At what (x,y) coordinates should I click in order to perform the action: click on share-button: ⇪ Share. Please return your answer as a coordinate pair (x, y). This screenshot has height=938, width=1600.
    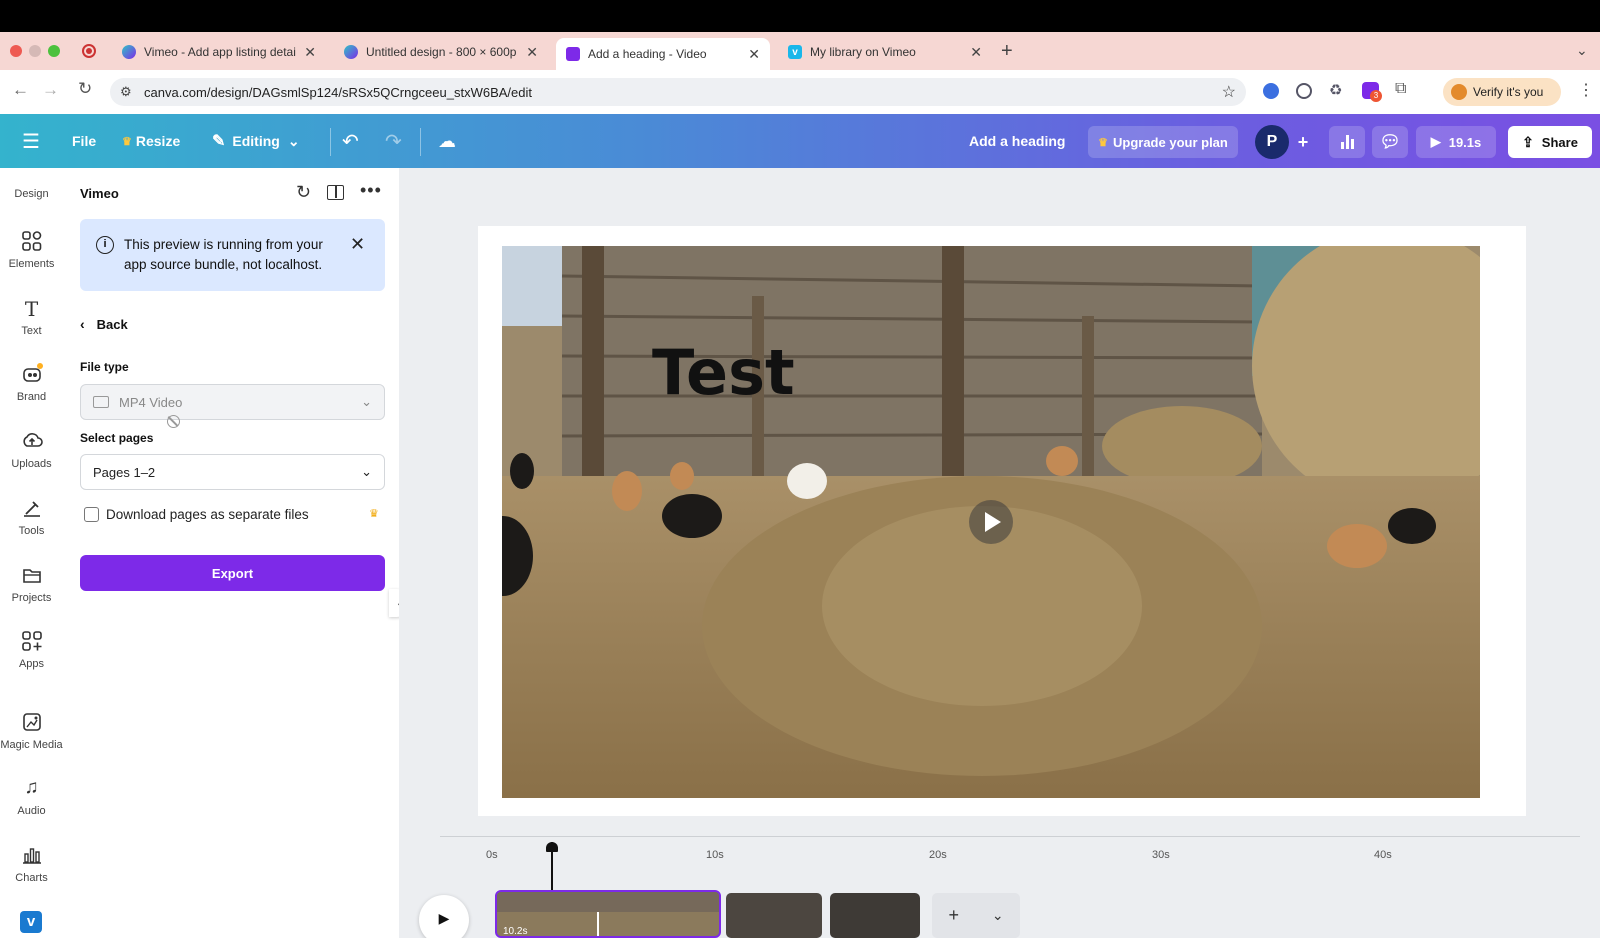
    Looking at the image, I should click on (1550, 142).